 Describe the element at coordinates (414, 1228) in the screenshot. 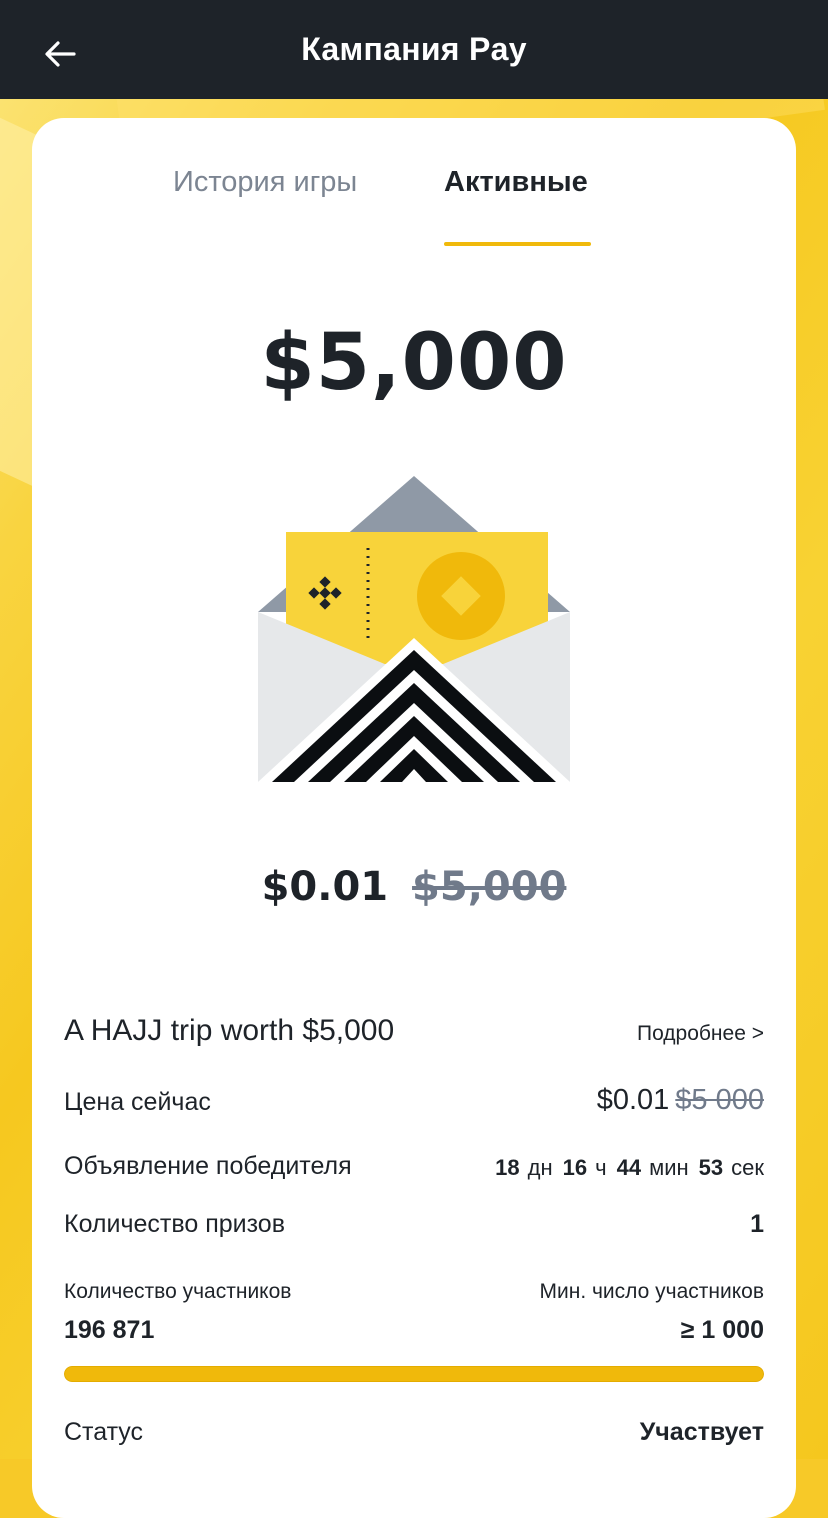

I see `prizes-row: Количество призов 1` at that location.